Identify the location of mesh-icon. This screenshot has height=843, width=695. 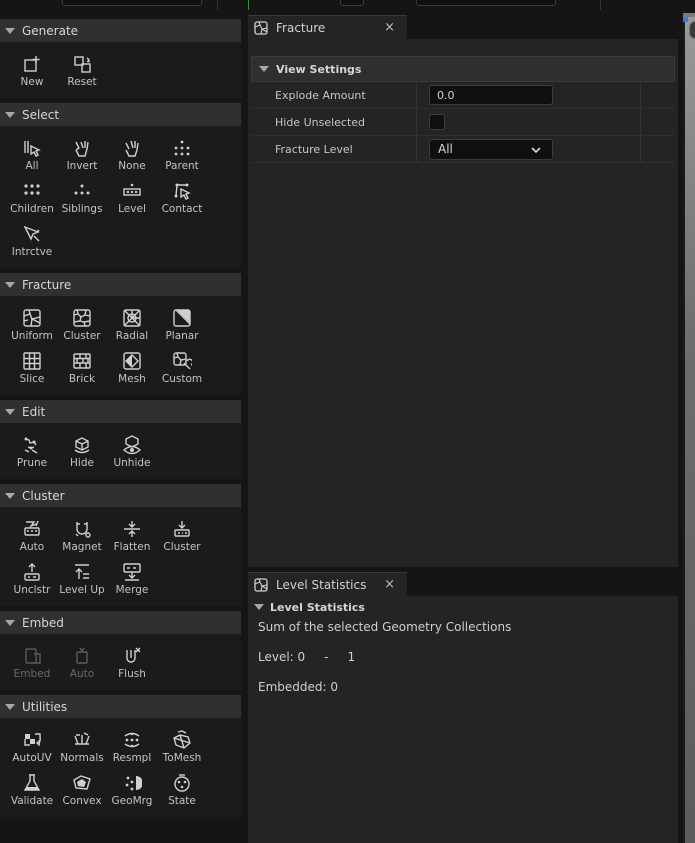
(132, 361).